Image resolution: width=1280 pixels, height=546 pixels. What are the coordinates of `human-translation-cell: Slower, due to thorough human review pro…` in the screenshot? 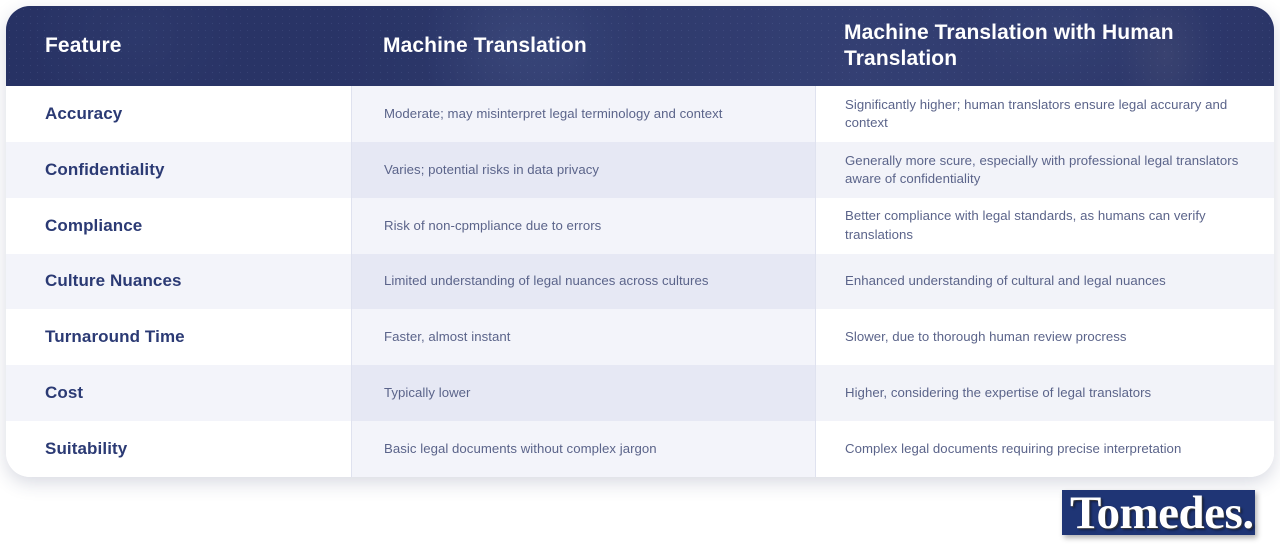 It's located at (1044, 337).